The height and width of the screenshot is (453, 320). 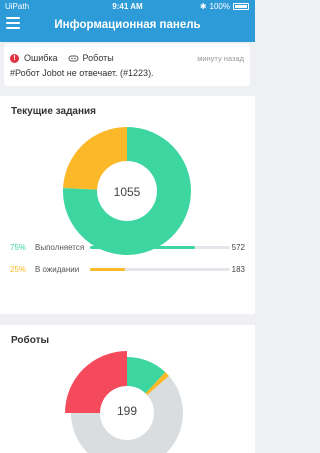 What do you see at coordinates (127, 25) in the screenshot?
I see `page-title: Информационная панель` at bounding box center [127, 25].